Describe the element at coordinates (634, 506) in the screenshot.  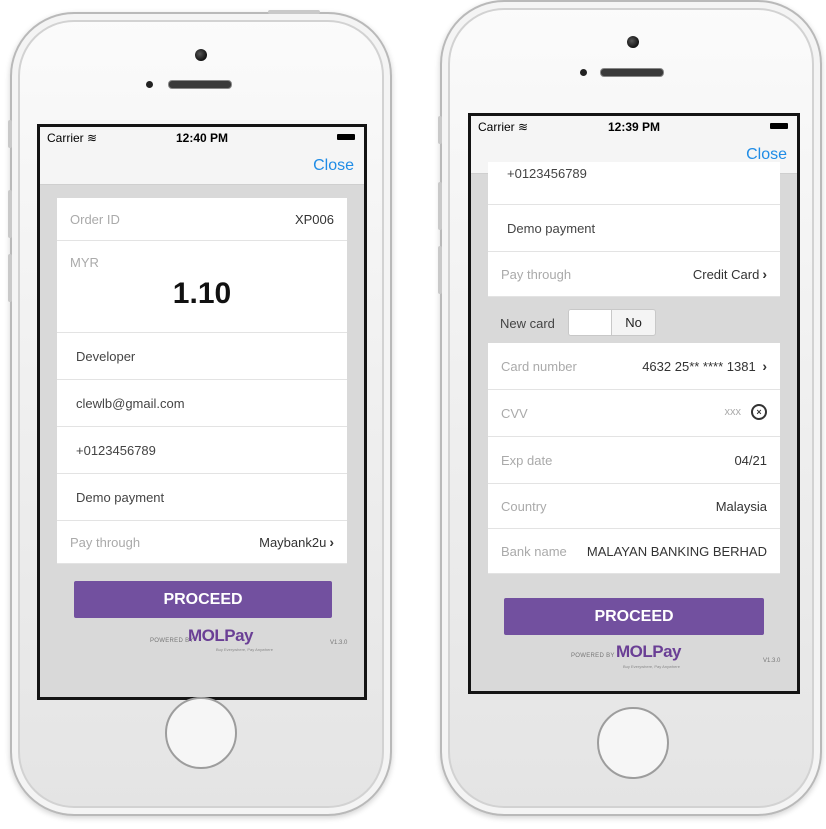
I see `country-row: Country Malaysia` at that location.